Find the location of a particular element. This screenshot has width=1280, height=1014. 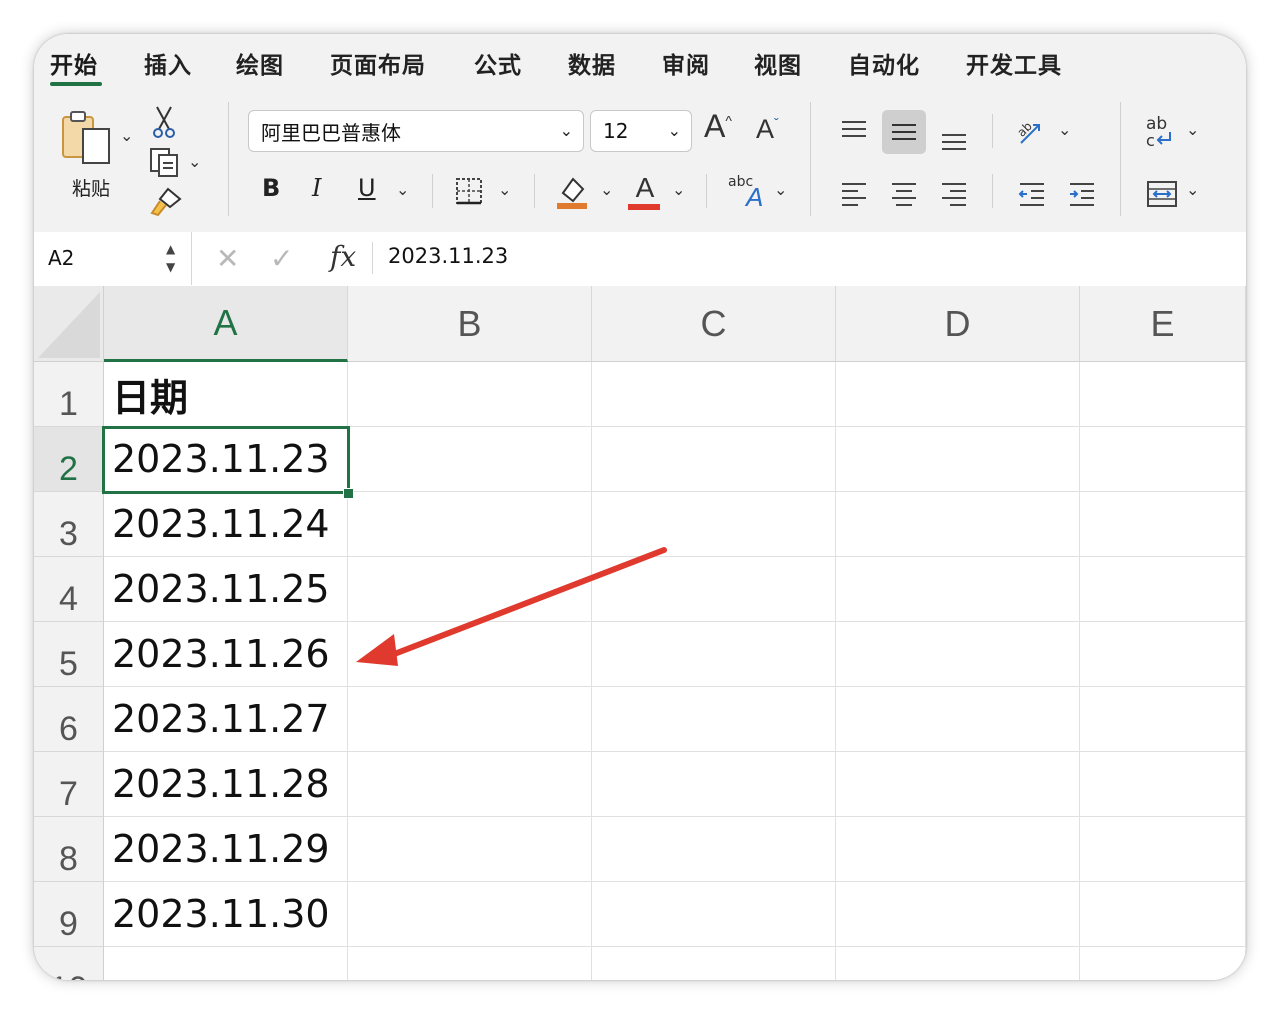

tab-page-layout: 页面布局 is located at coordinates (378, 63).